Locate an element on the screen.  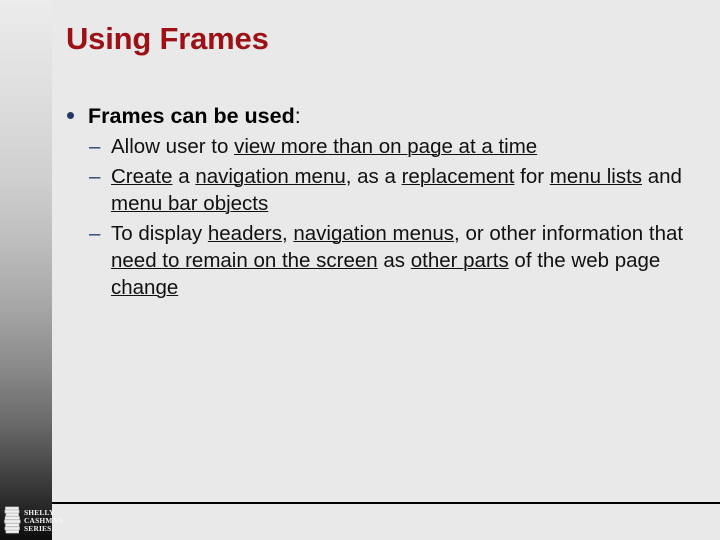
footer-divider is located at coordinates (386, 503).